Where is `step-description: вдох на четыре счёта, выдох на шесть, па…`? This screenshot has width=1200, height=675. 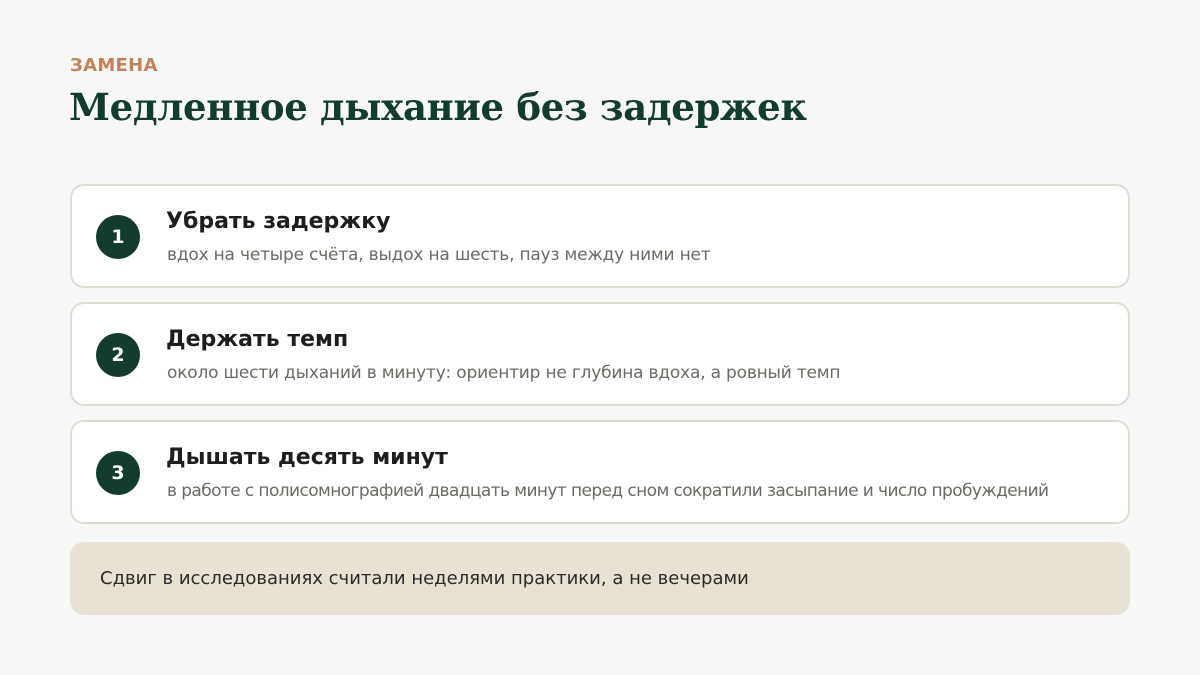
step-description: вдох на четыре счёта, выдох на шесть, па… is located at coordinates (439, 255).